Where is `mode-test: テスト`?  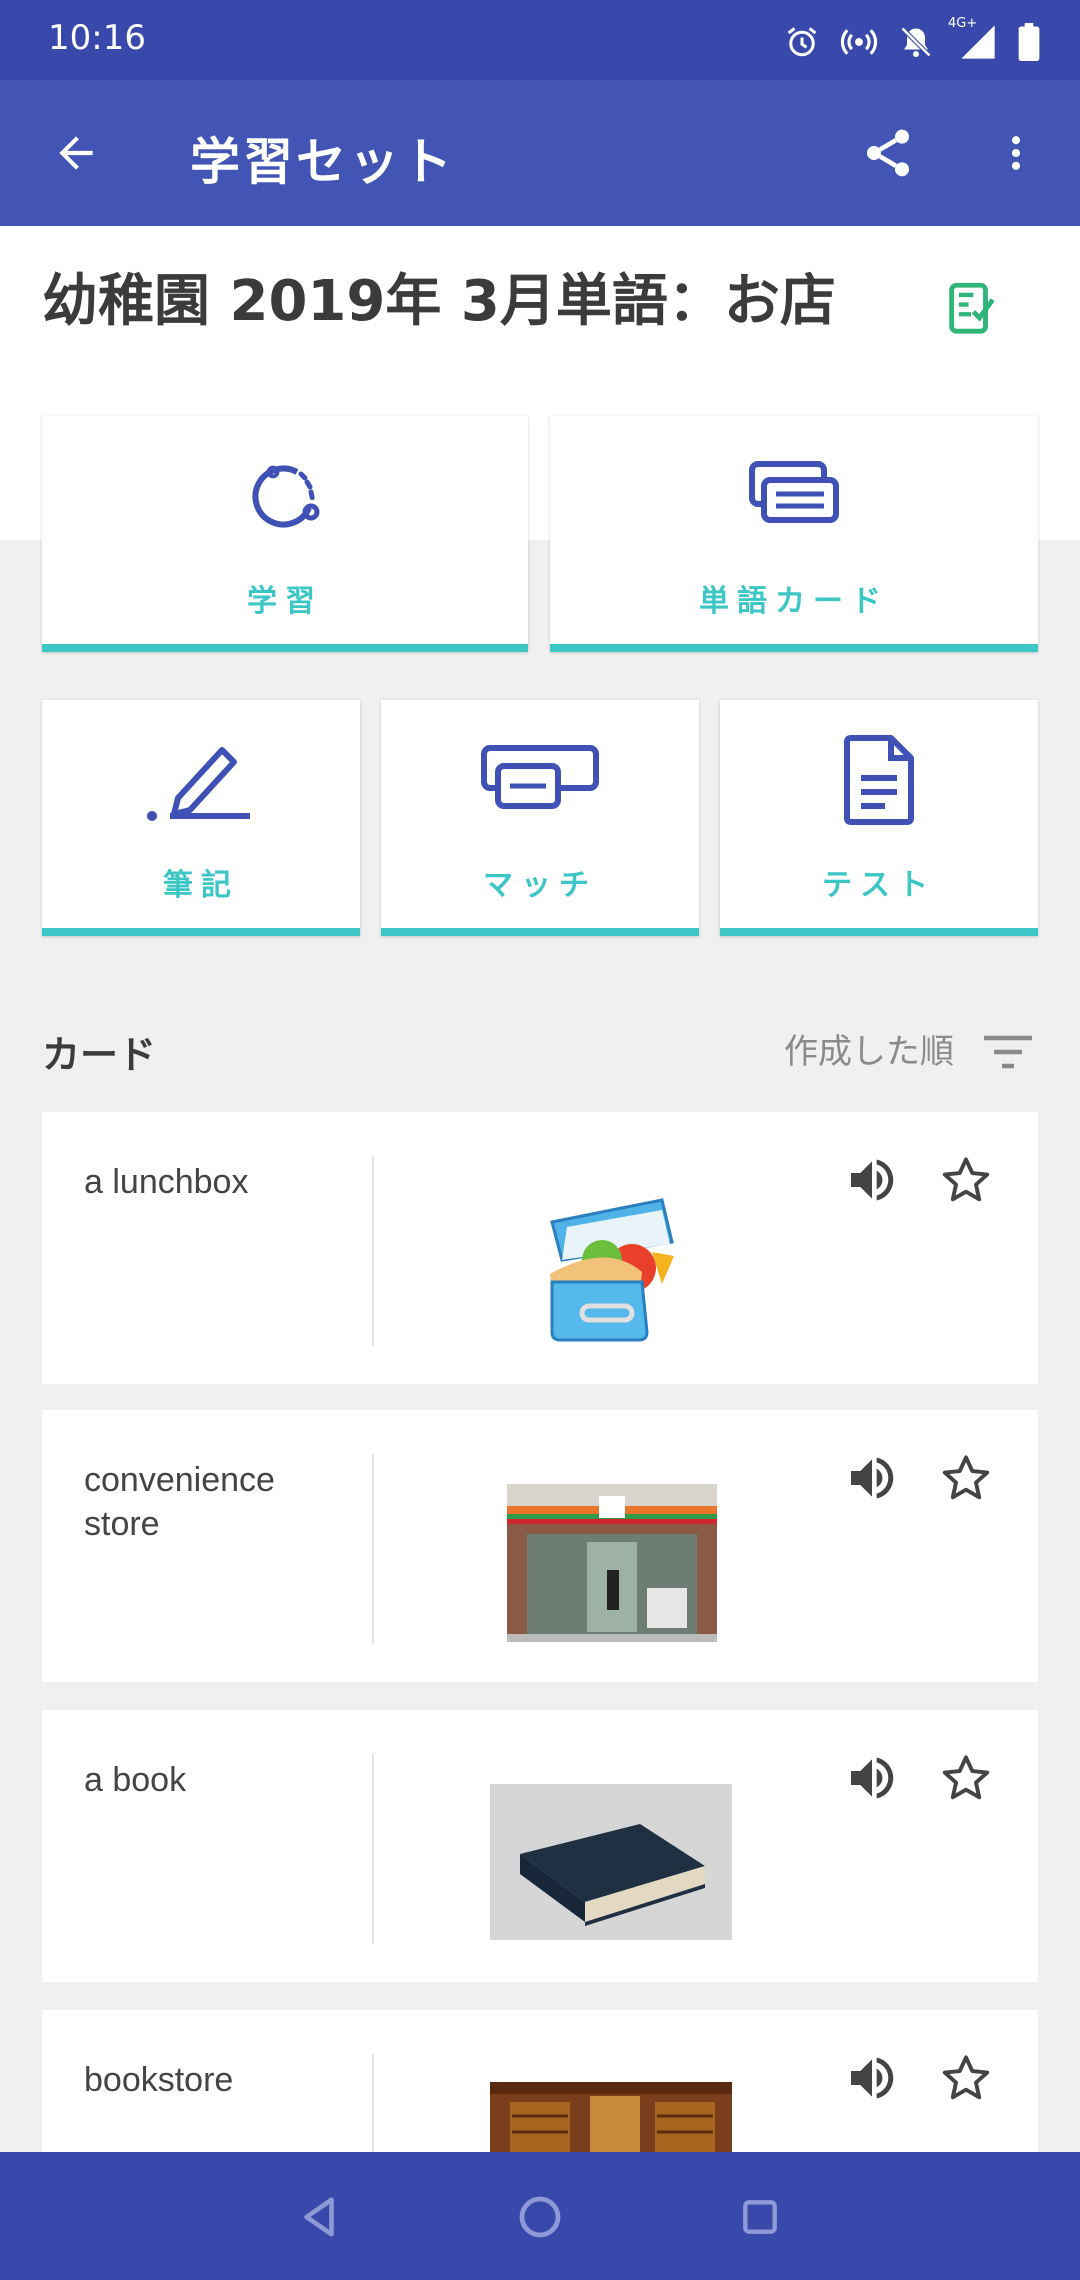 mode-test: テスト is located at coordinates (879, 818).